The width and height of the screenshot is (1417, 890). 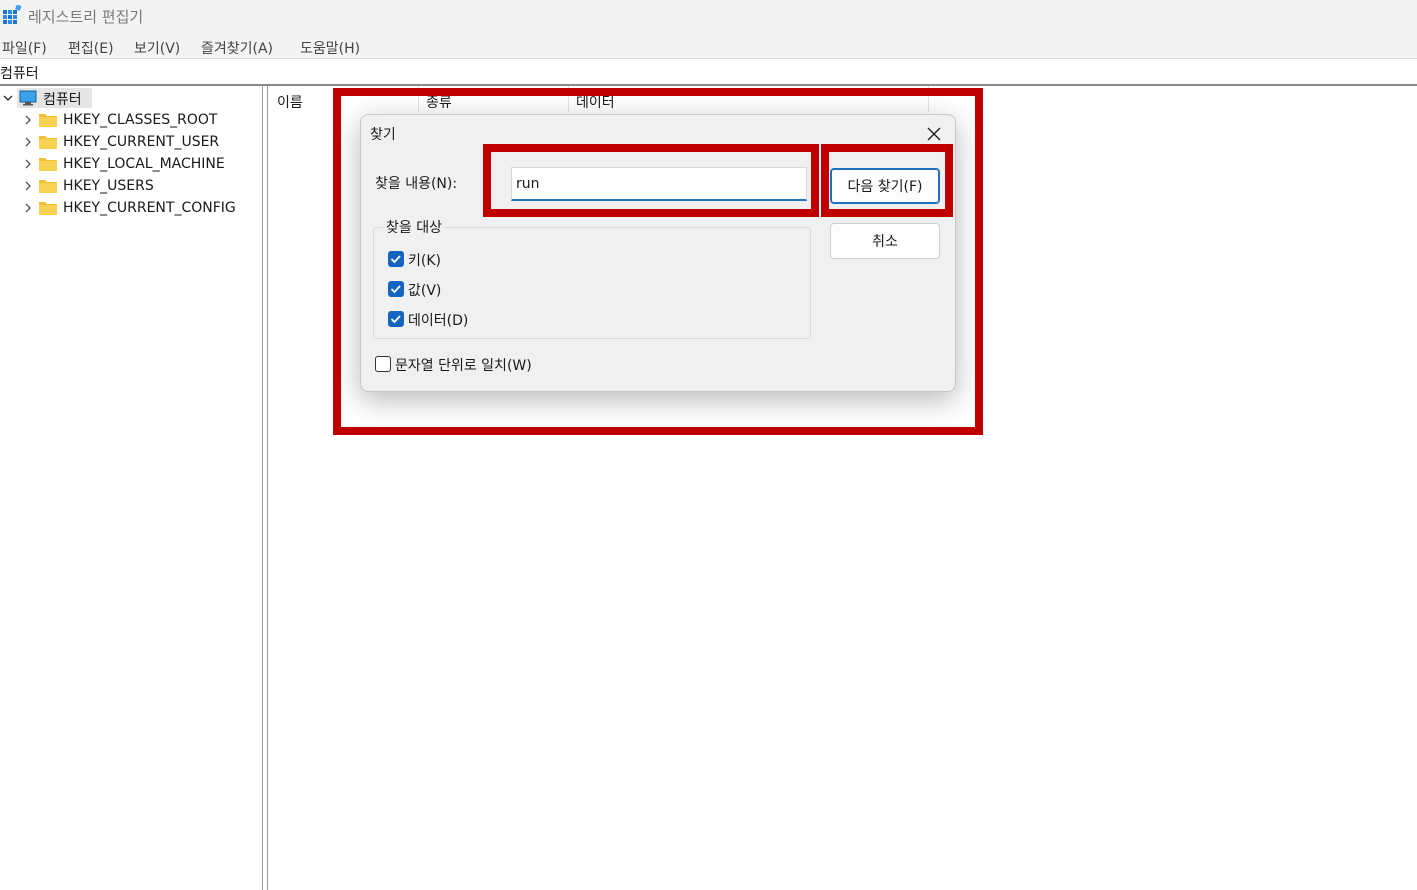 I want to click on column-header-type: 종류, so click(x=439, y=102).